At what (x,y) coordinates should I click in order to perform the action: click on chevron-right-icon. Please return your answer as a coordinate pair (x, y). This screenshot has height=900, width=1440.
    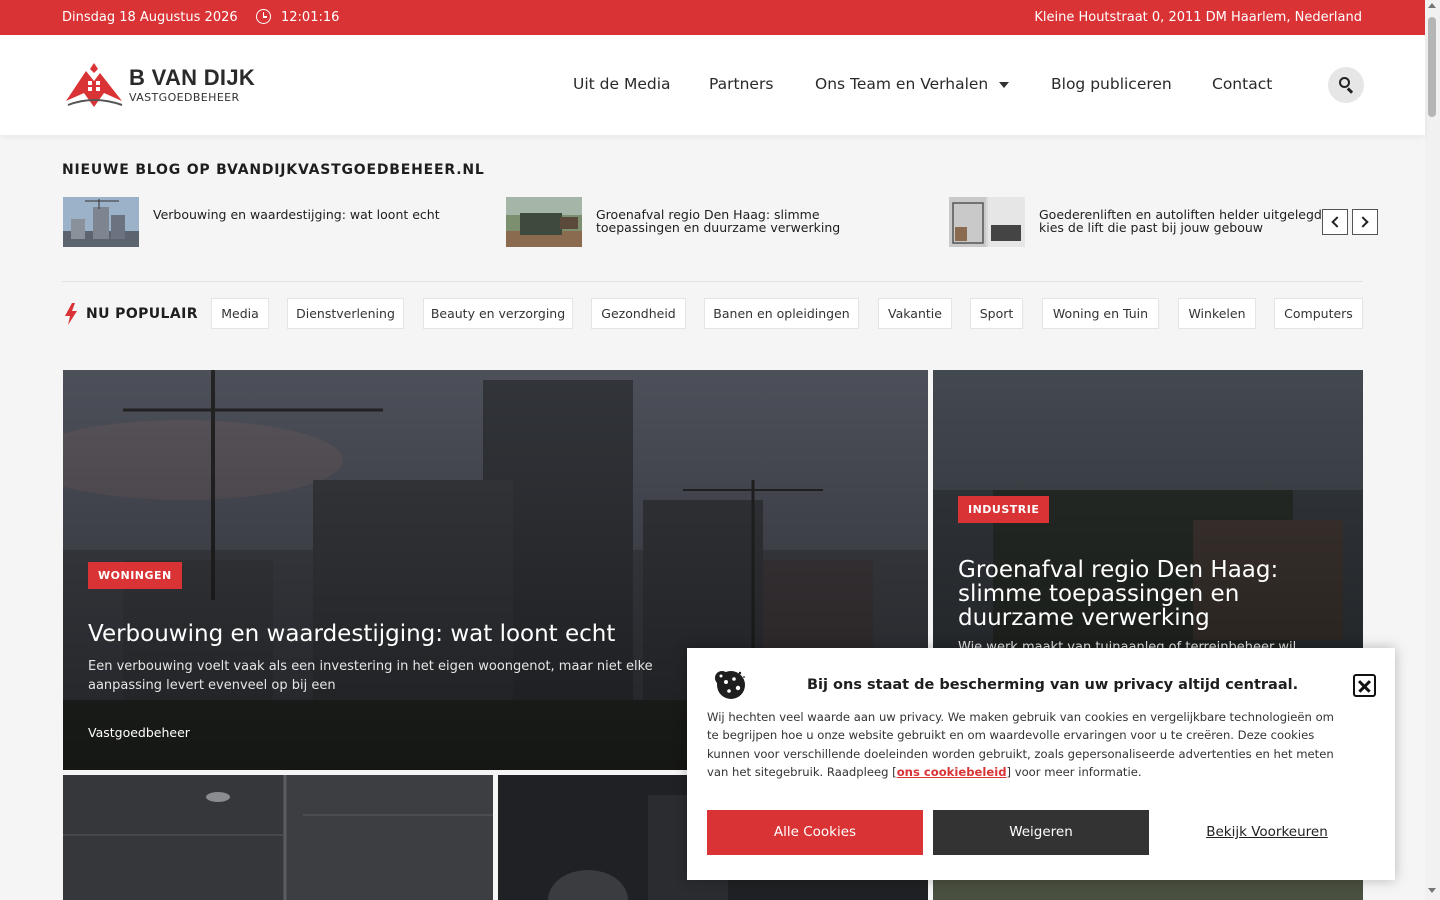
    Looking at the image, I should click on (1363, 222).